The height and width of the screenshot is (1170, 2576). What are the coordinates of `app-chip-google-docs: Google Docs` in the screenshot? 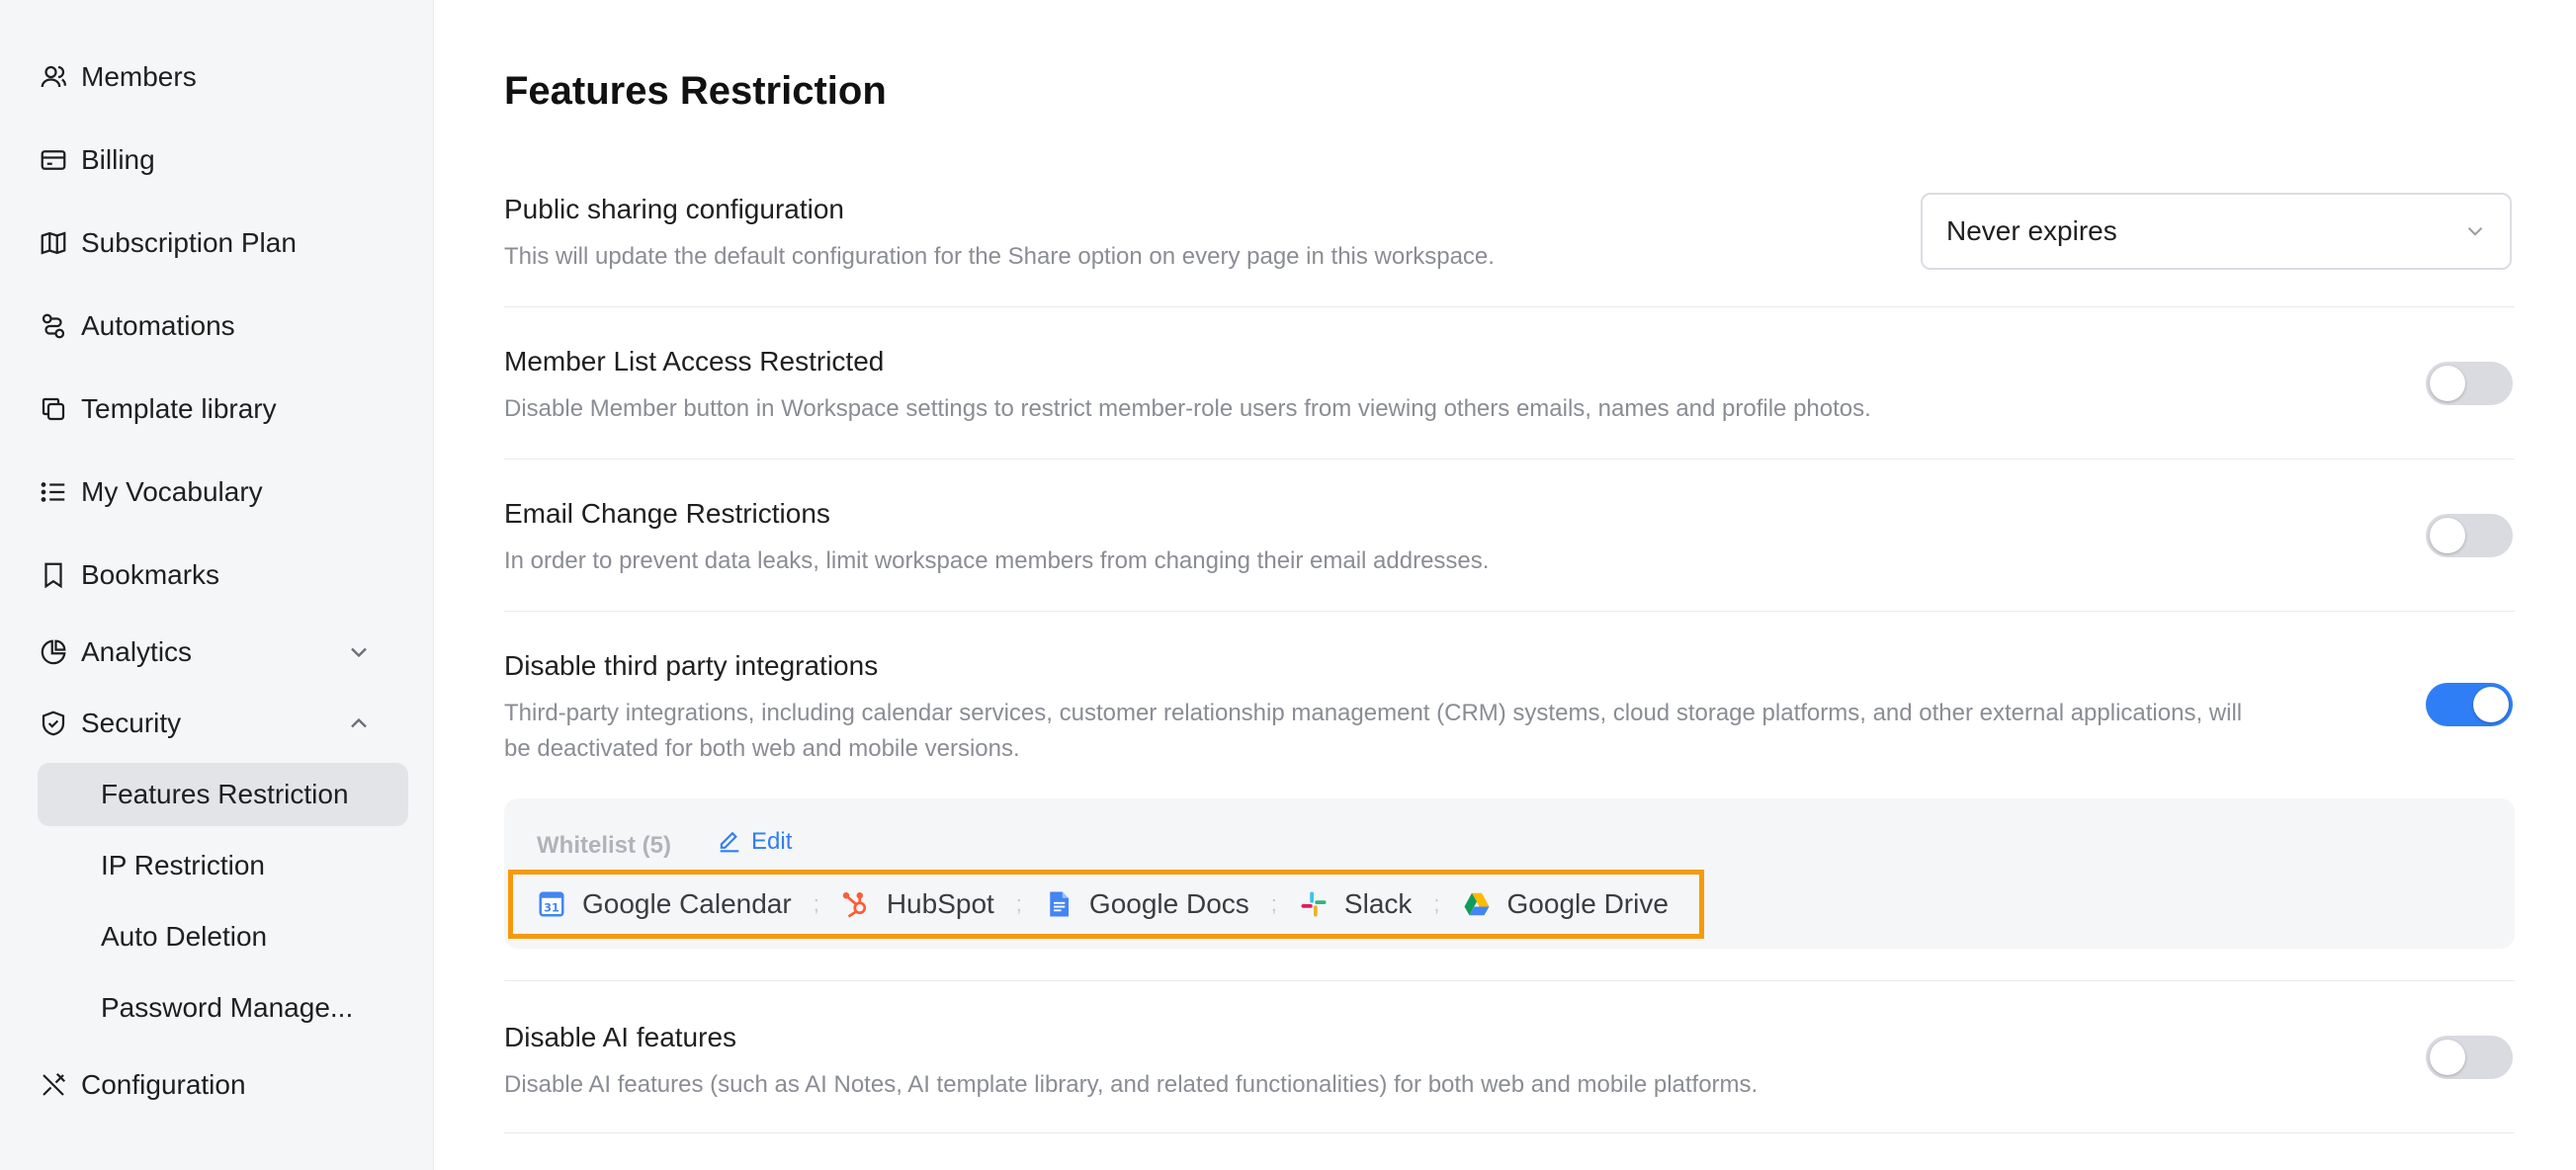 It's located at (1146, 904).